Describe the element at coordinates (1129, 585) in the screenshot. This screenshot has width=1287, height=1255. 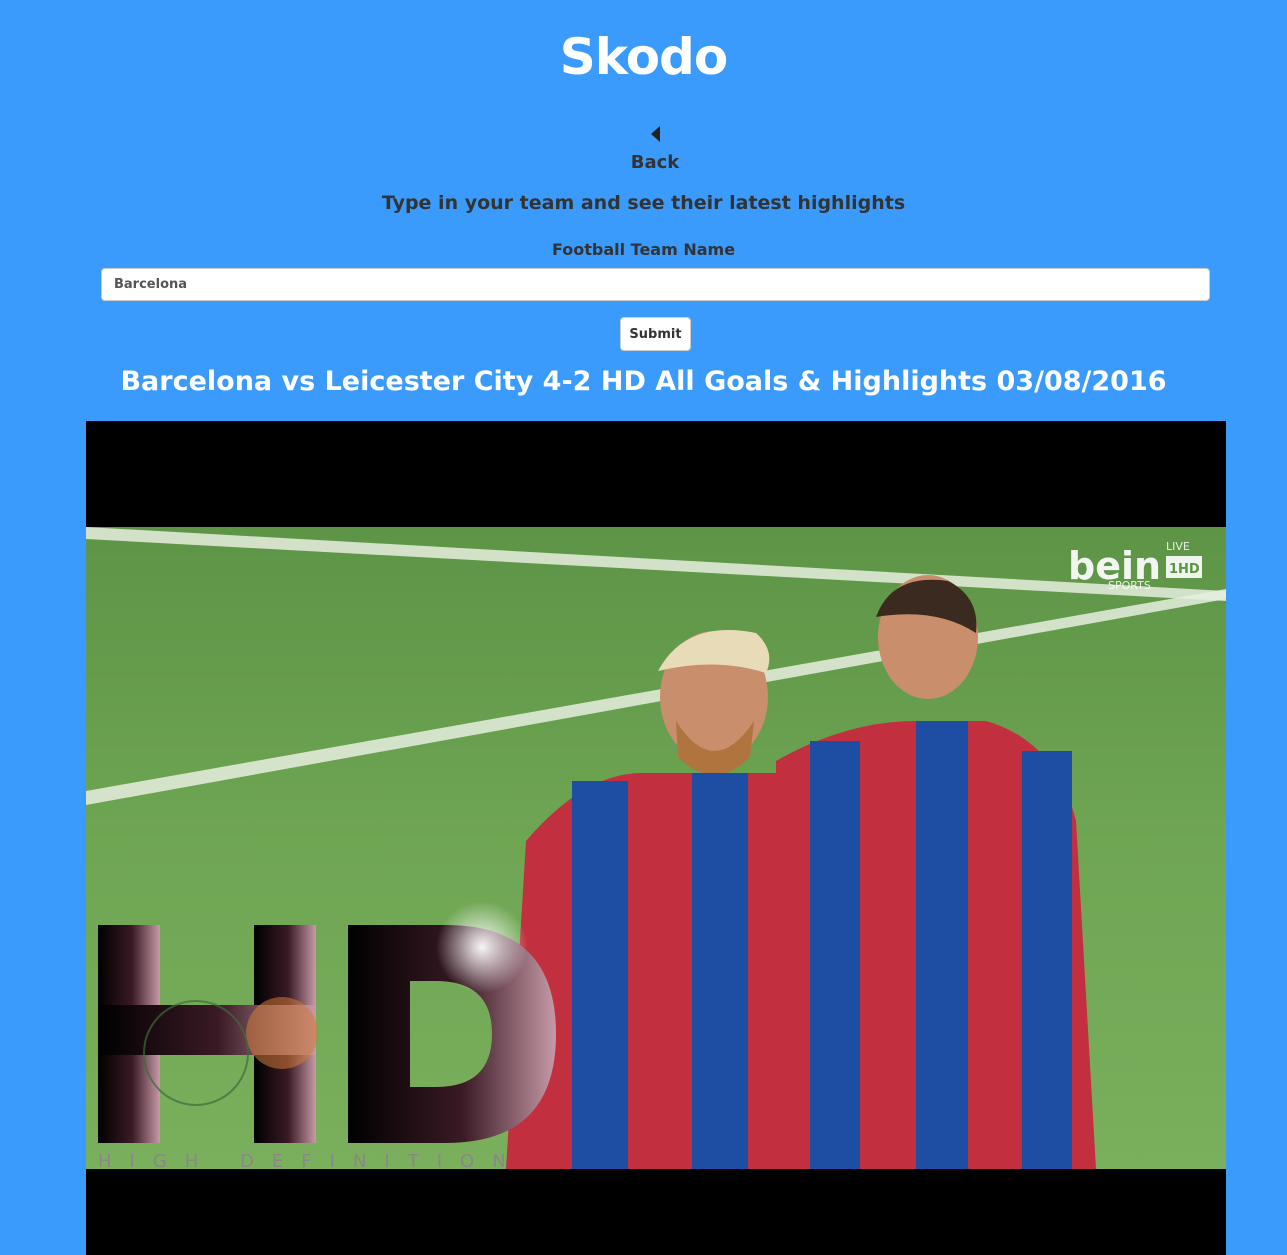
I see `broadcaster-sub-text: SPORTS` at that location.